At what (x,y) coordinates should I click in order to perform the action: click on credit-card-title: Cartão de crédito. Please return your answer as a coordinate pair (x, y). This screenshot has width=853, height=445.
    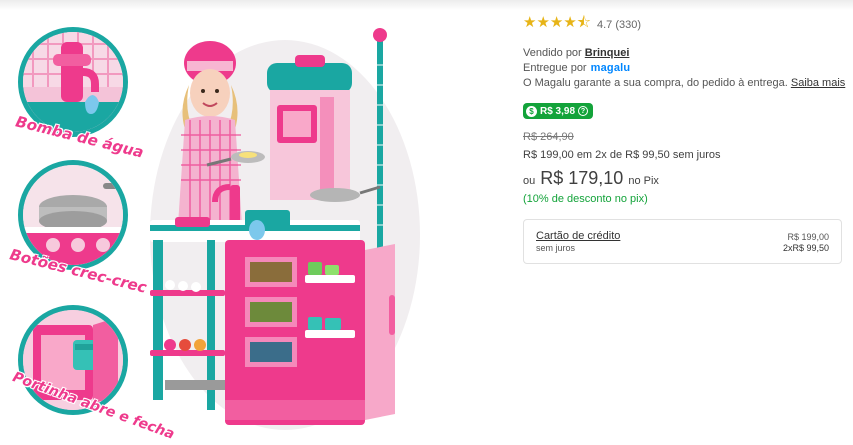
    Looking at the image, I should click on (578, 236).